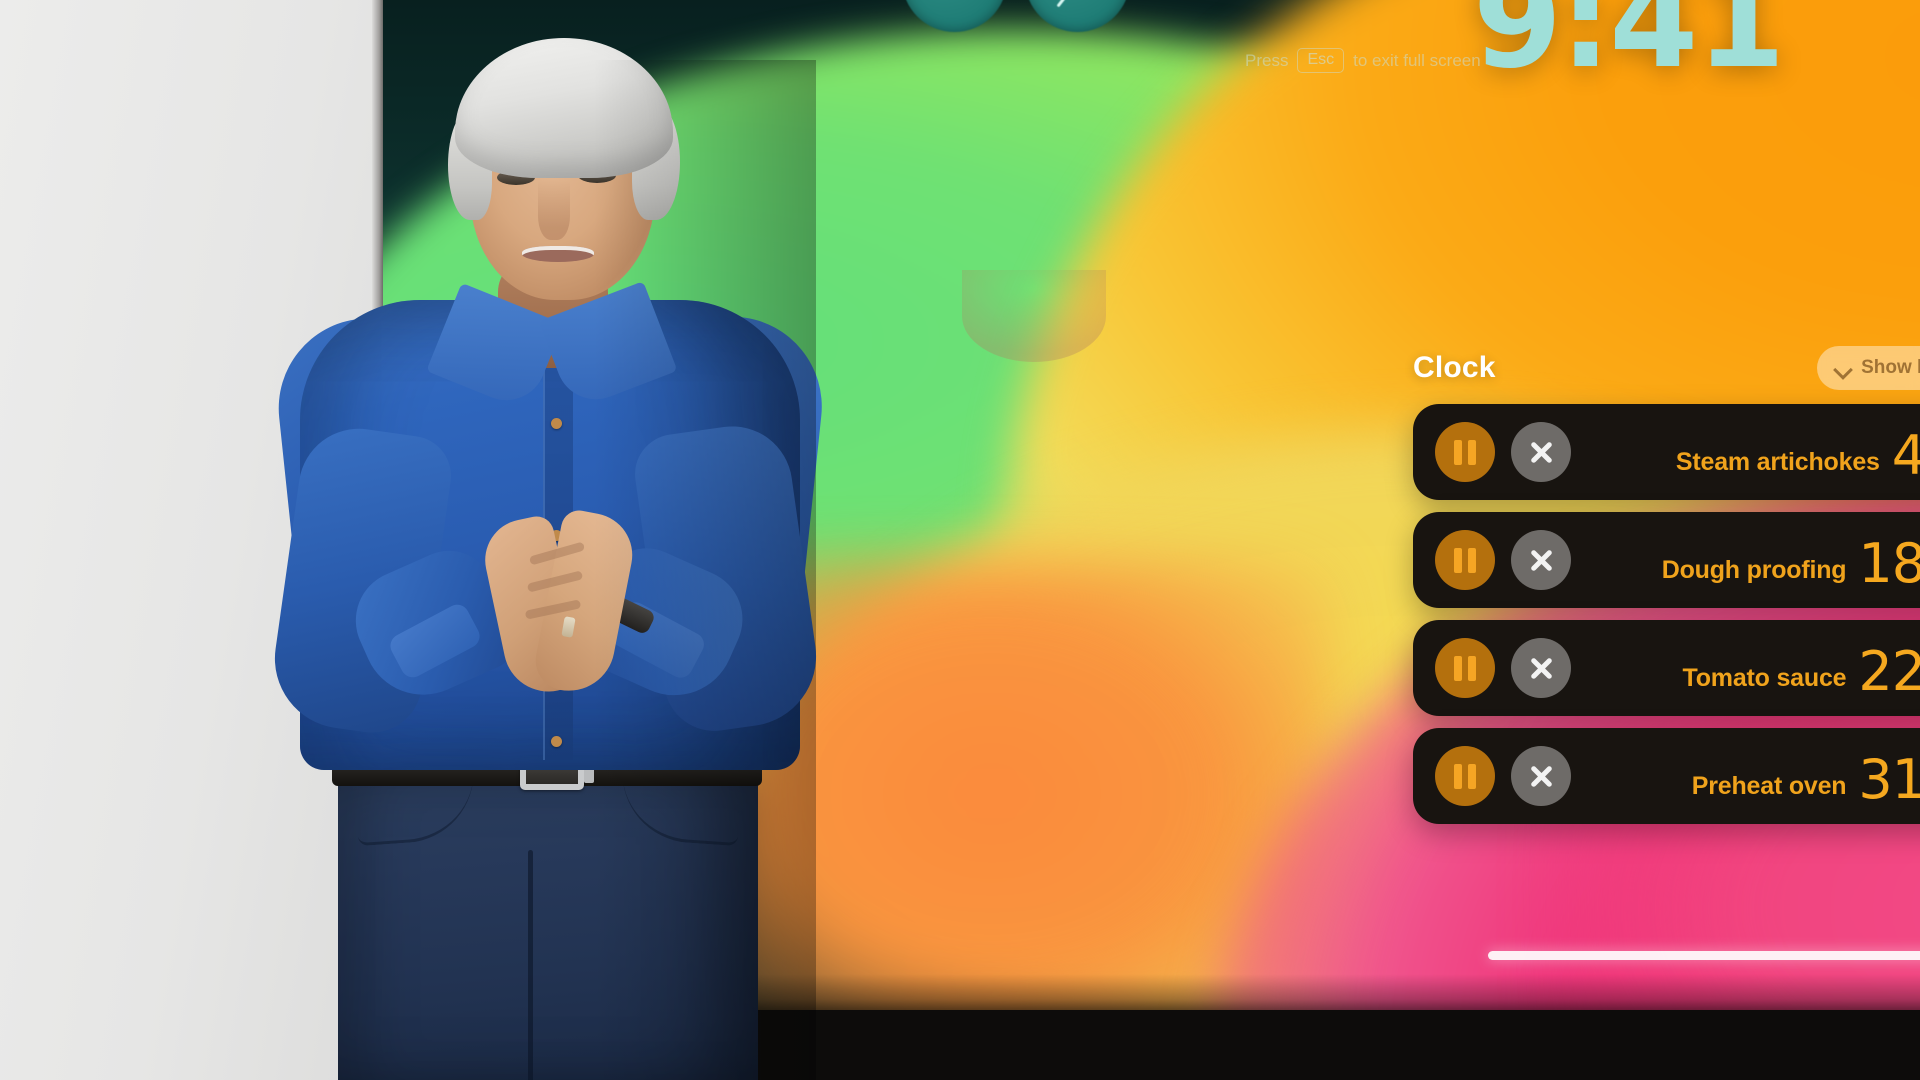 The width and height of the screenshot is (1920, 1080). What do you see at coordinates (1889, 671) in the screenshot?
I see `timer-time: 22:35` at bounding box center [1889, 671].